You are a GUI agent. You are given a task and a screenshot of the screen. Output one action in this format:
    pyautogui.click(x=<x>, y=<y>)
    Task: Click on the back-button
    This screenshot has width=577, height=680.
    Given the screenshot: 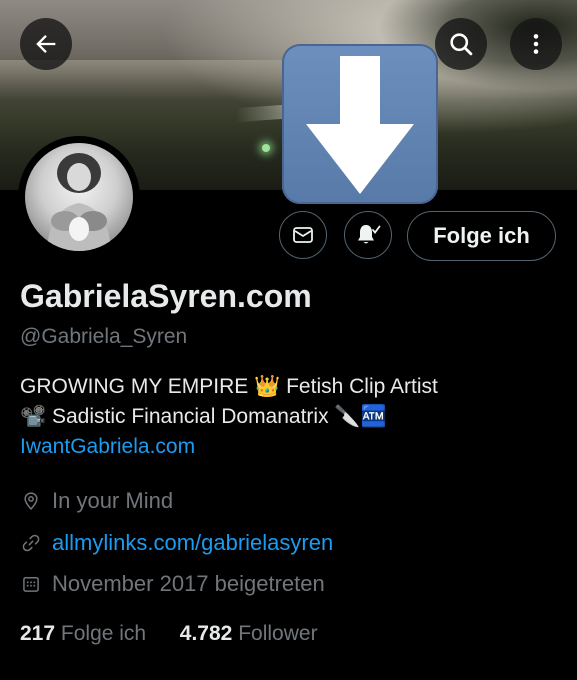 What is the action you would take?
    pyautogui.click(x=46, y=44)
    